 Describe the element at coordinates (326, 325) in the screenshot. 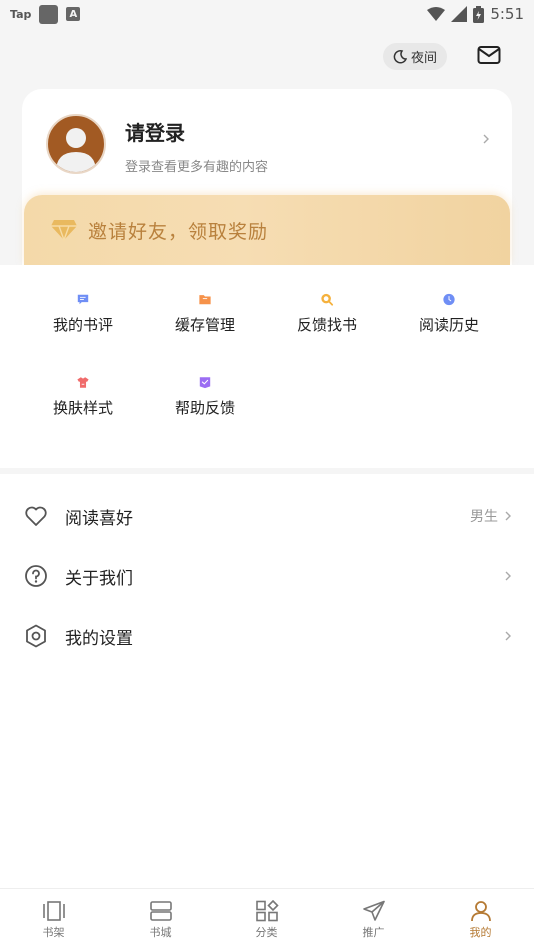

I see `grid-label: 反馈找书` at that location.